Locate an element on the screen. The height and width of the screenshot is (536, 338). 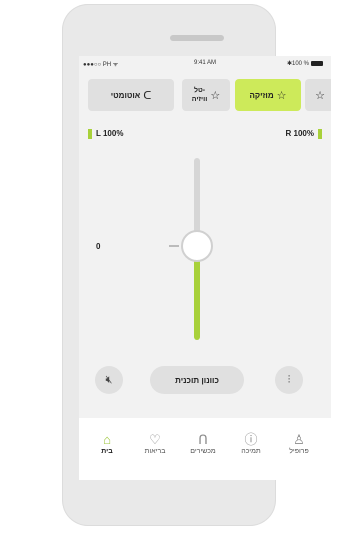
volume-track-lower is located at coordinates (197, 296).